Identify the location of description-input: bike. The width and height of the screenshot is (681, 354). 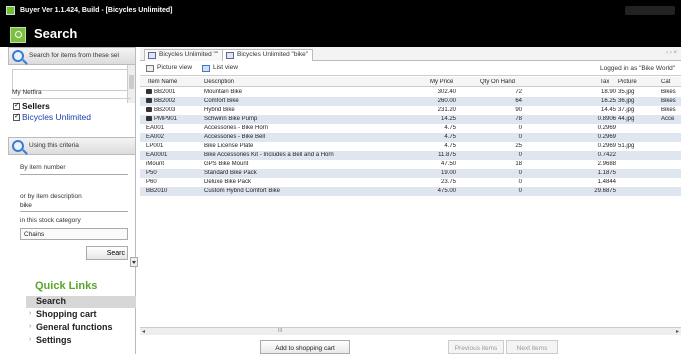
(26, 205).